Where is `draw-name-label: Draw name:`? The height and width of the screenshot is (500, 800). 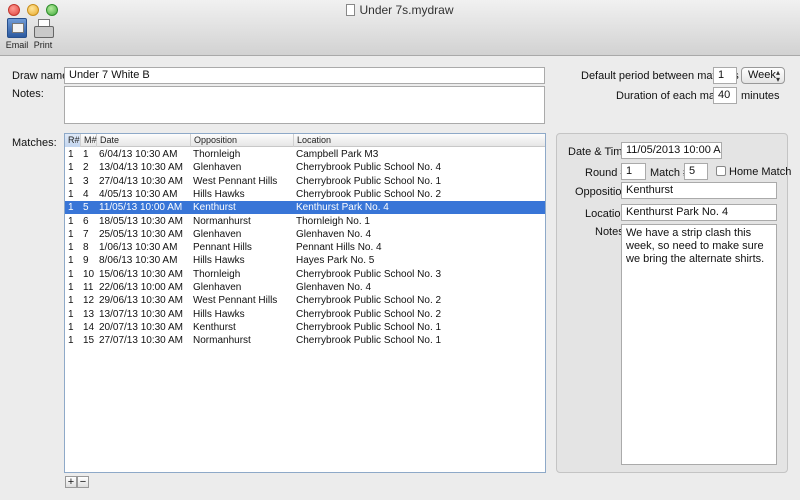 draw-name-label: Draw name: is located at coordinates (42, 76).